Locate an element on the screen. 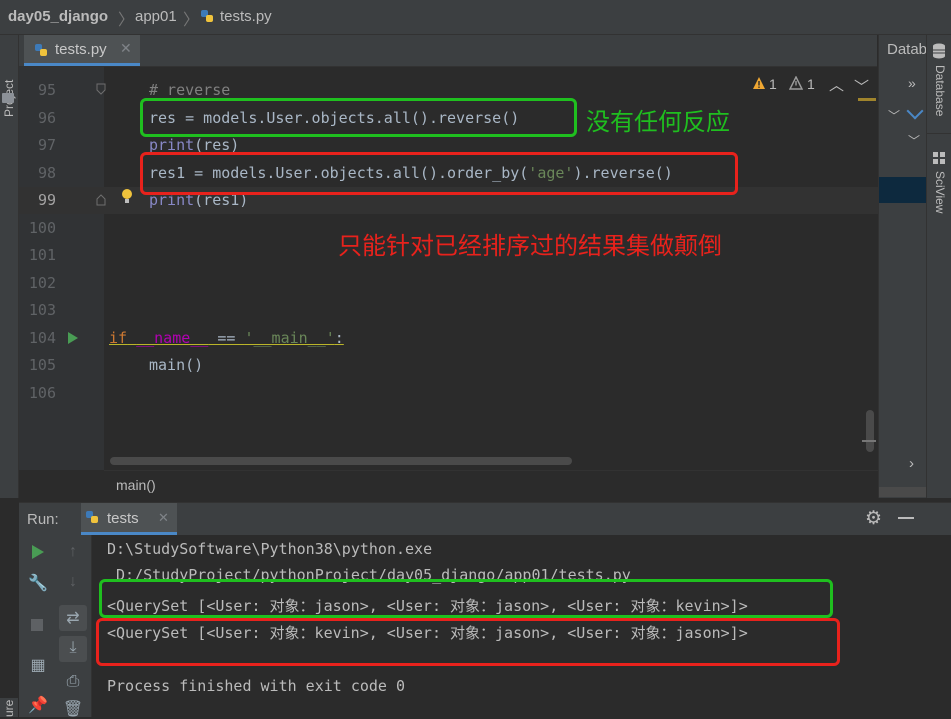  line-number: 100 is located at coordinates (42, 228).